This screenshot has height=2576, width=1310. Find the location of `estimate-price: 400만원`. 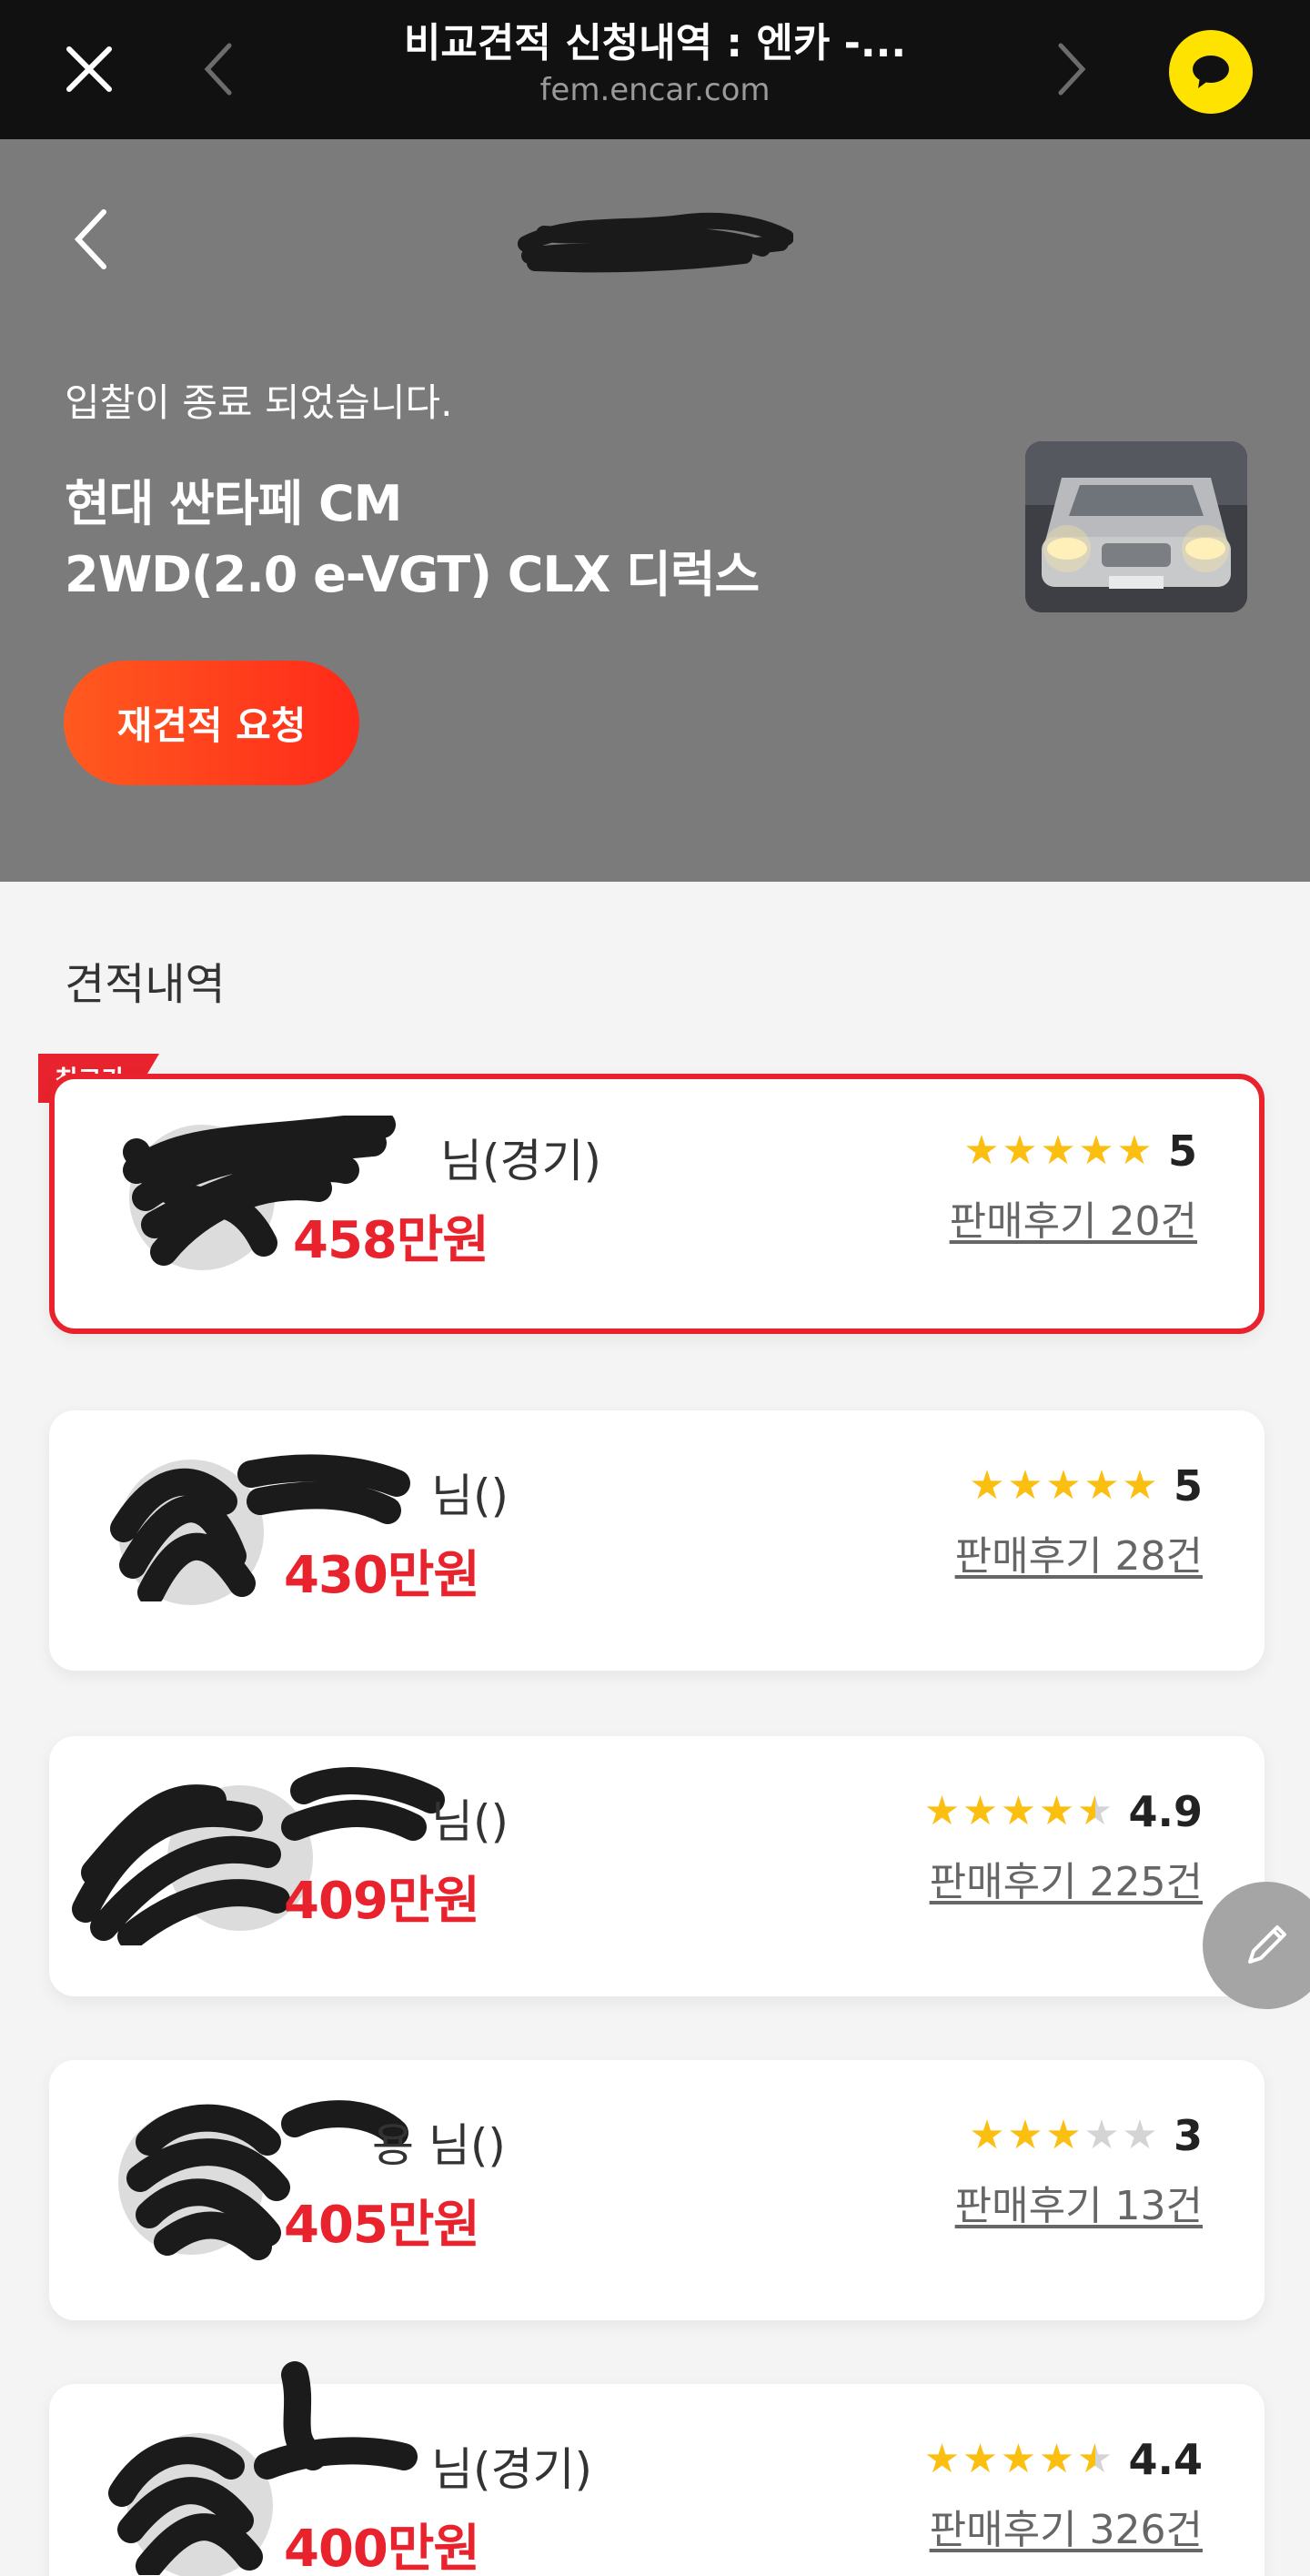

estimate-price: 400만원 is located at coordinates (382, 2548).